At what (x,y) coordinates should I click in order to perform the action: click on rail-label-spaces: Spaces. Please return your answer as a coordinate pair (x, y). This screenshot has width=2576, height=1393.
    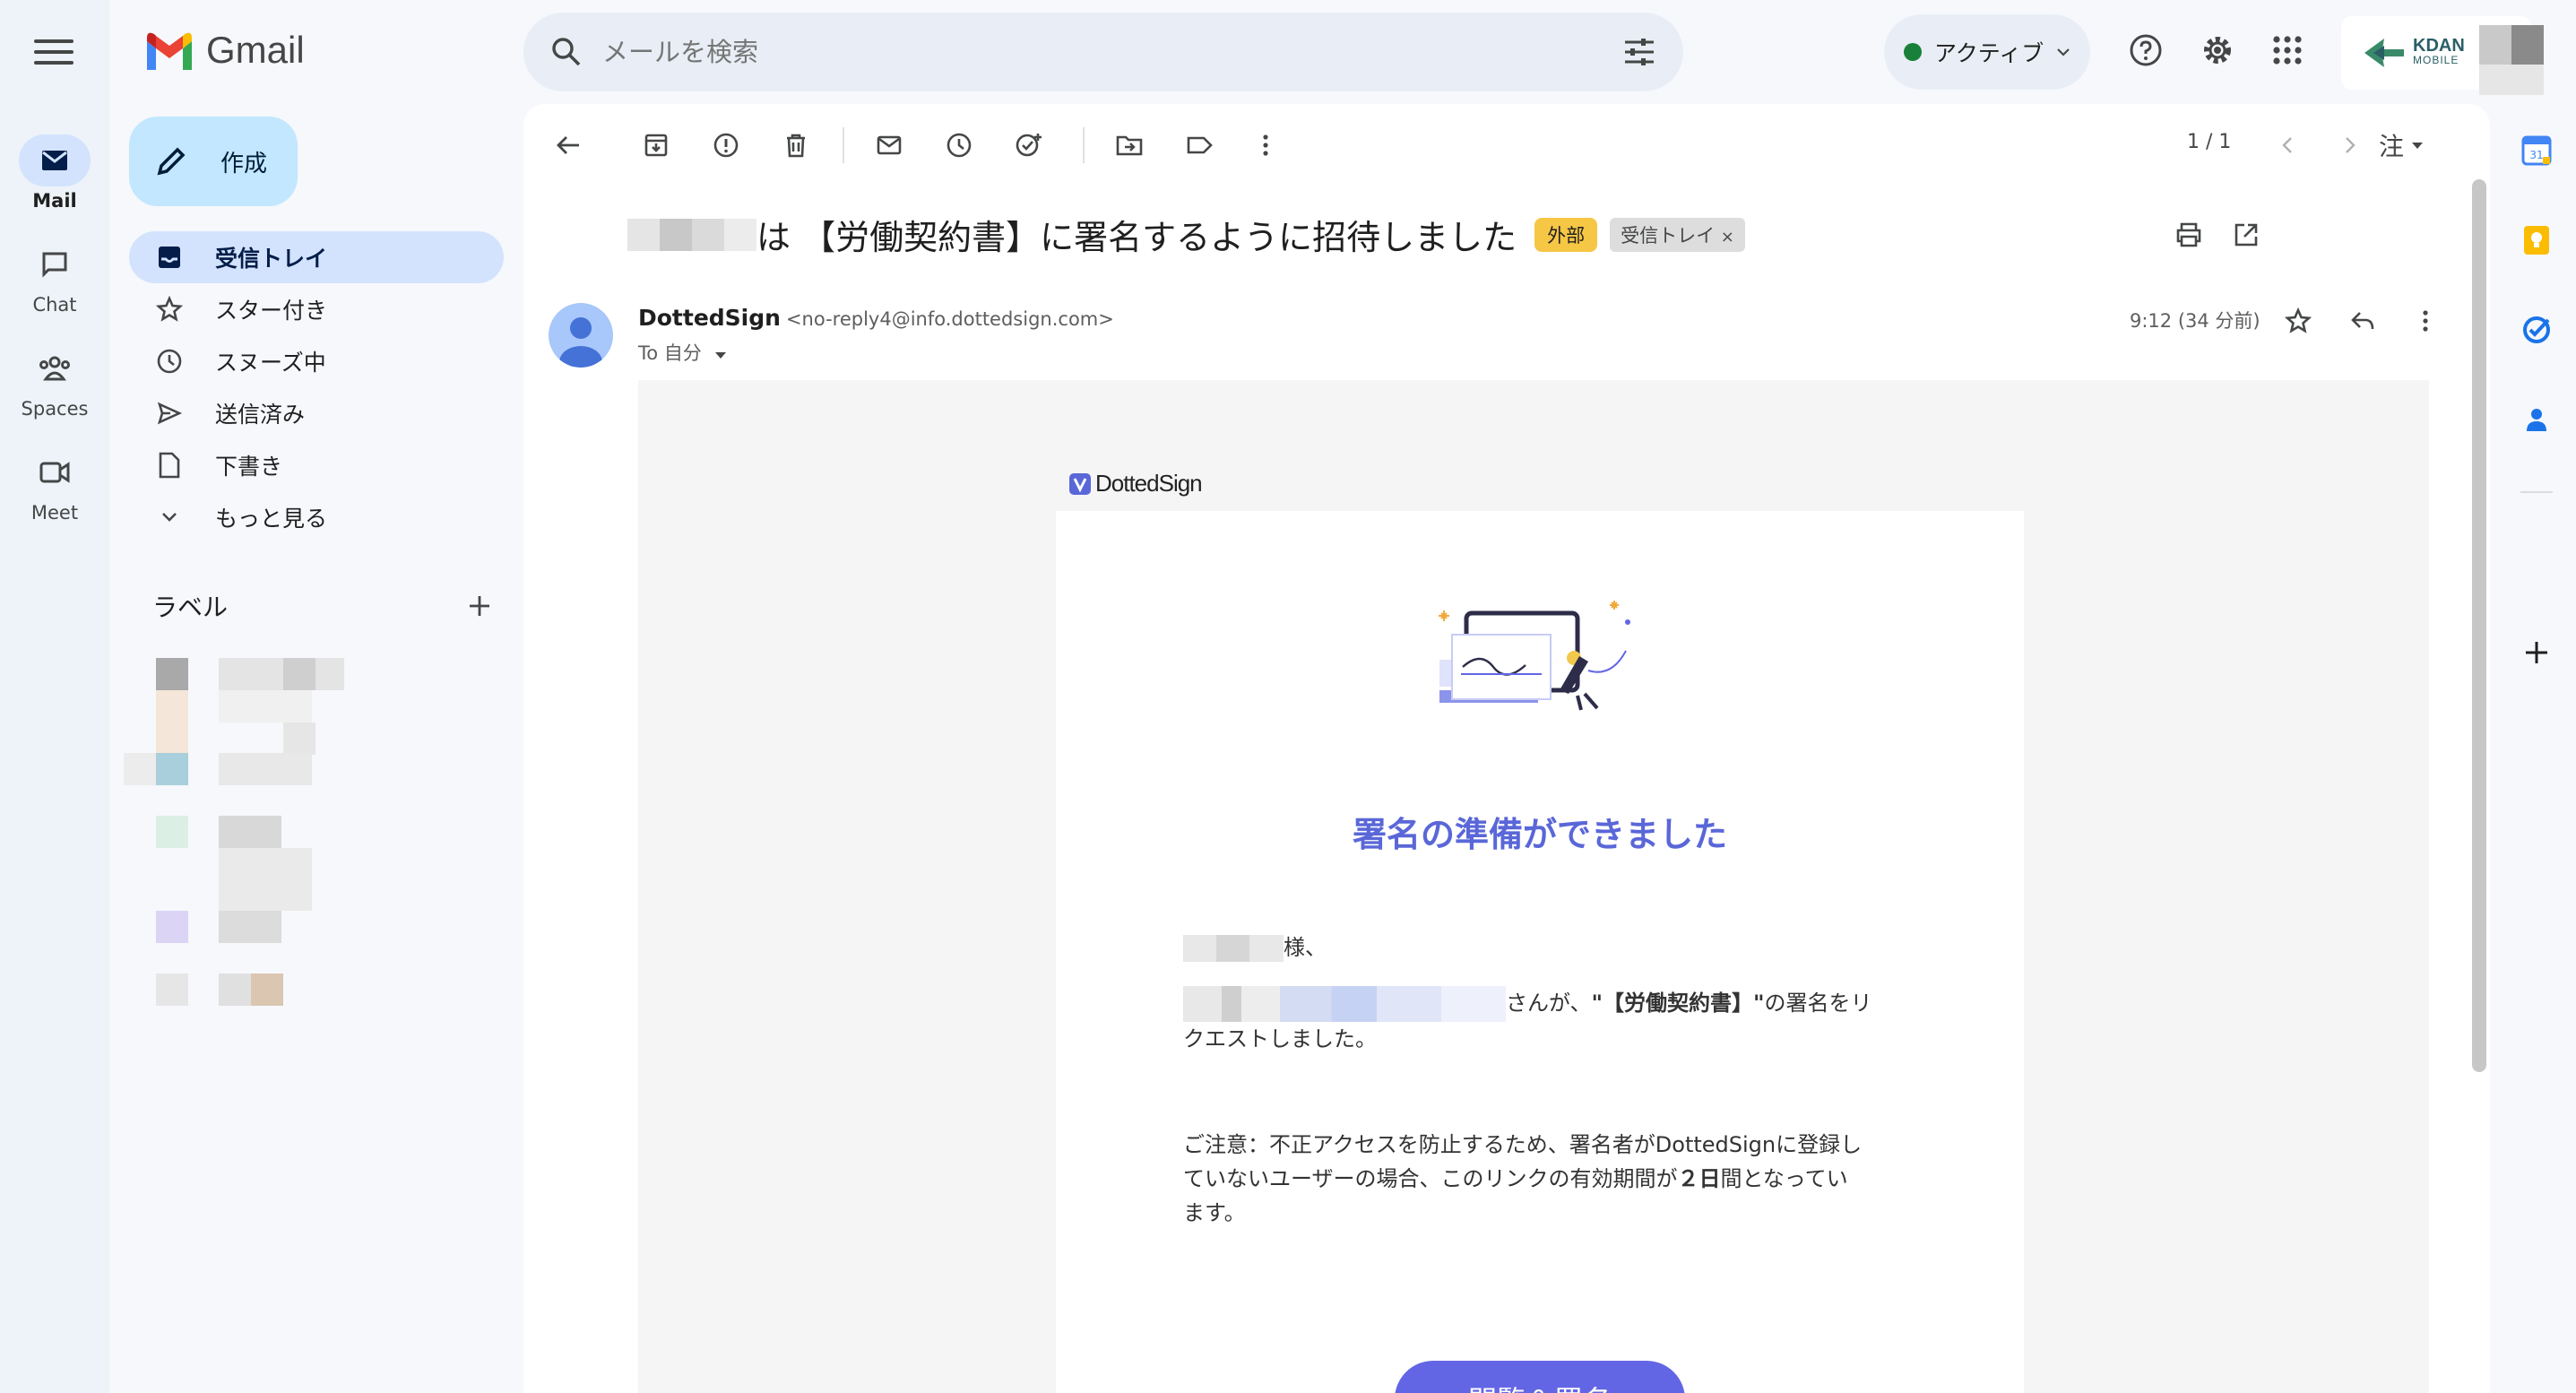
    Looking at the image, I should click on (55, 409).